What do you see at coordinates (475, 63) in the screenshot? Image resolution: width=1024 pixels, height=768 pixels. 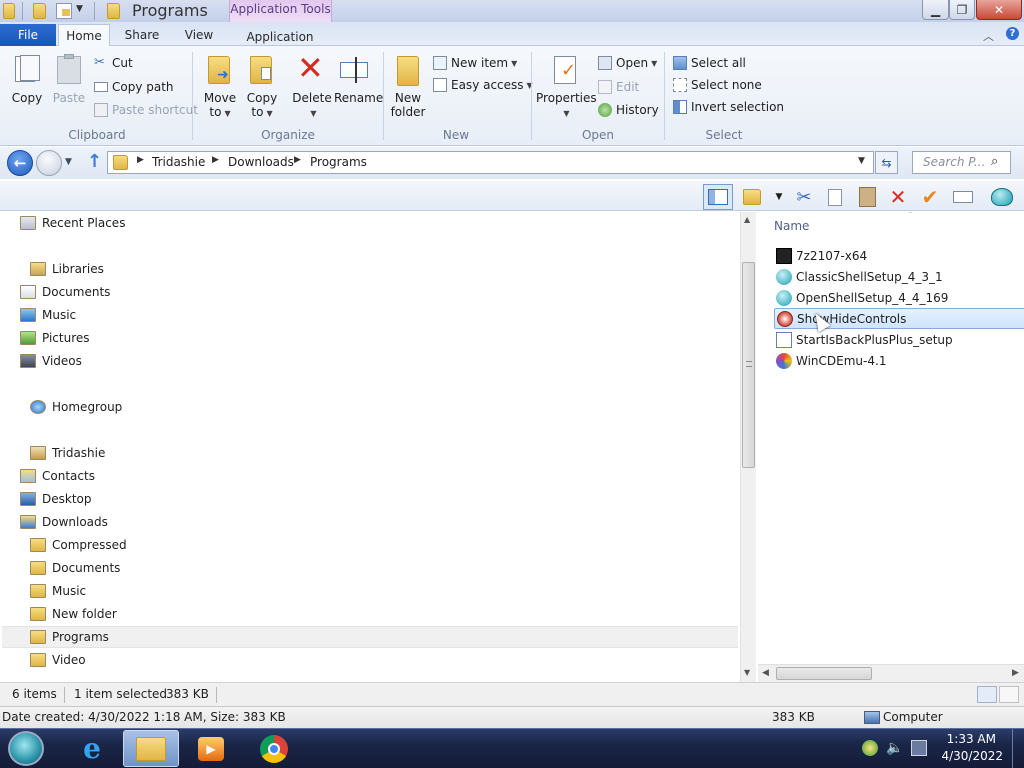 I see `new-item-button: New item ▼` at bounding box center [475, 63].